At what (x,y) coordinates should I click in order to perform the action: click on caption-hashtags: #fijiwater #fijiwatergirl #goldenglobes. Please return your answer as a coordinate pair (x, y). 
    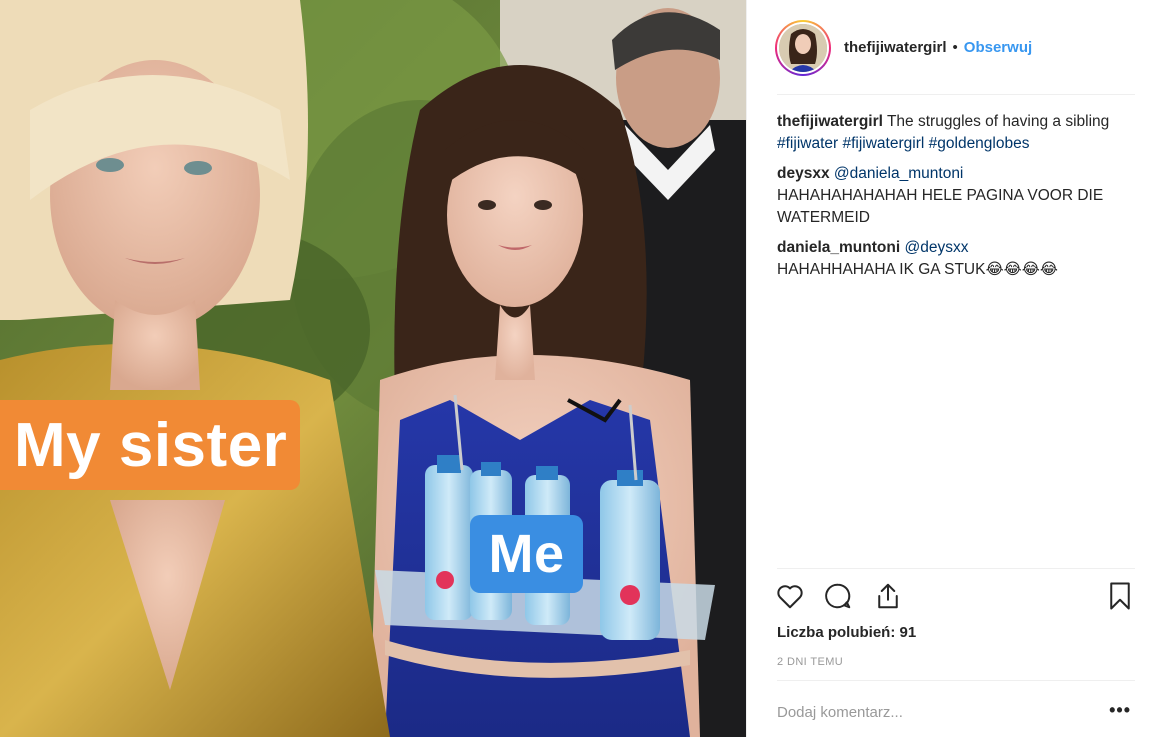
    Looking at the image, I should click on (947, 144).